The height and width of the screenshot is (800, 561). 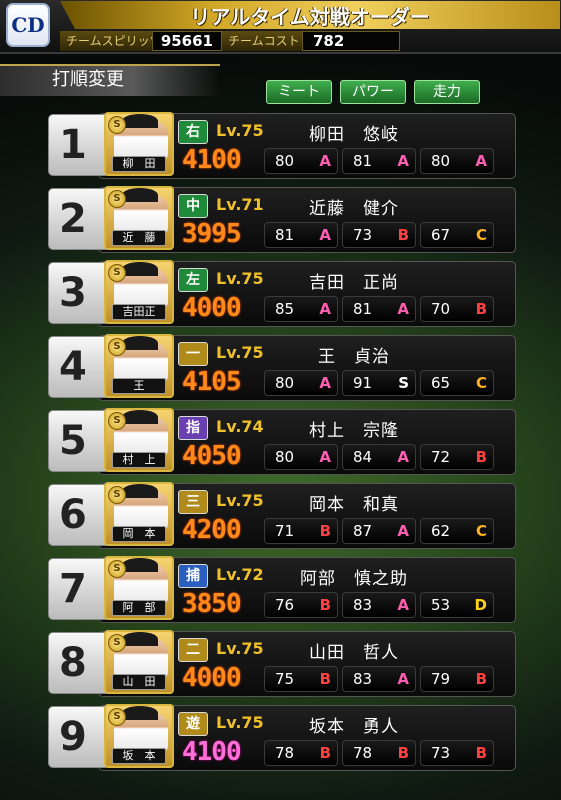 I want to click on batting-order-number: 6, so click(x=79, y=515).